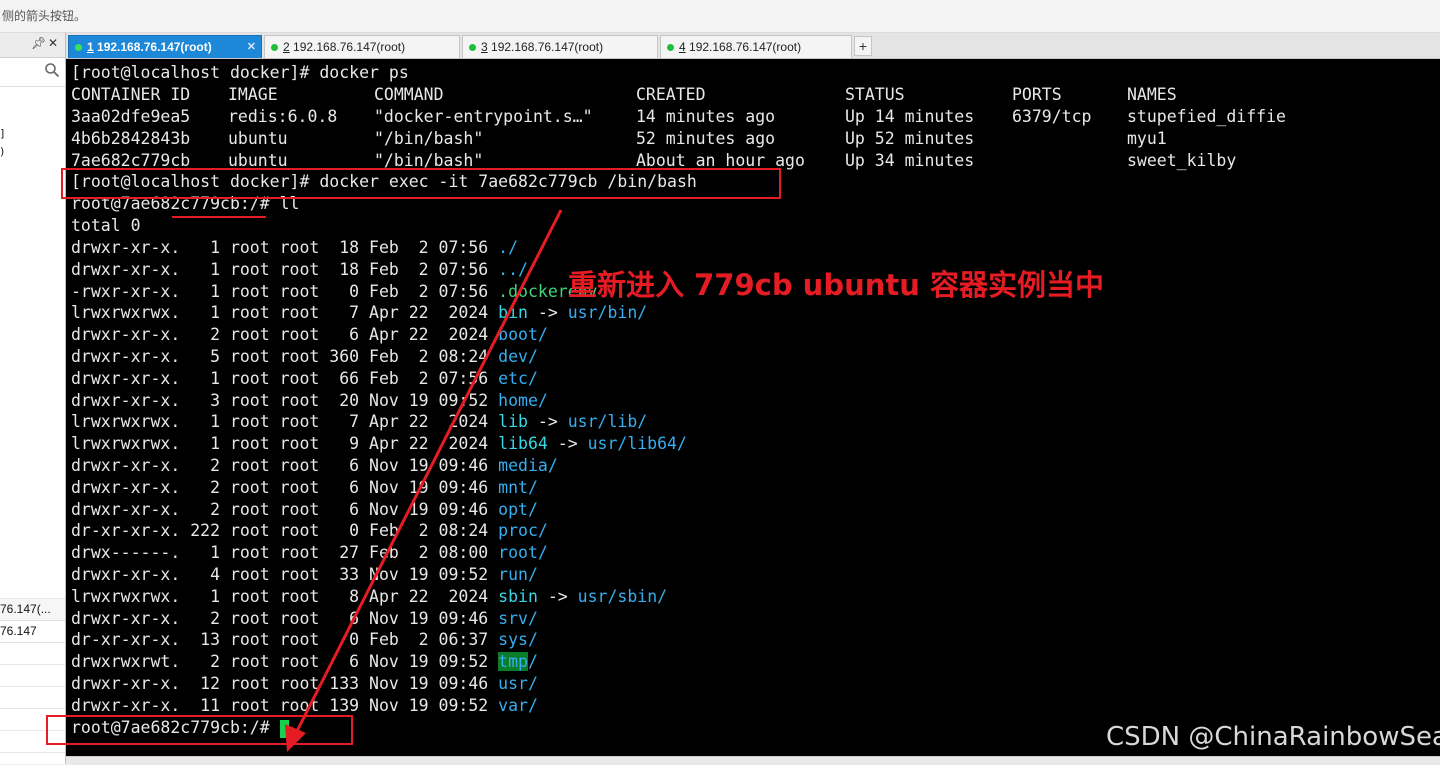  I want to click on watermark: CSDN @ChinaRainbowSea, so click(1273, 737).